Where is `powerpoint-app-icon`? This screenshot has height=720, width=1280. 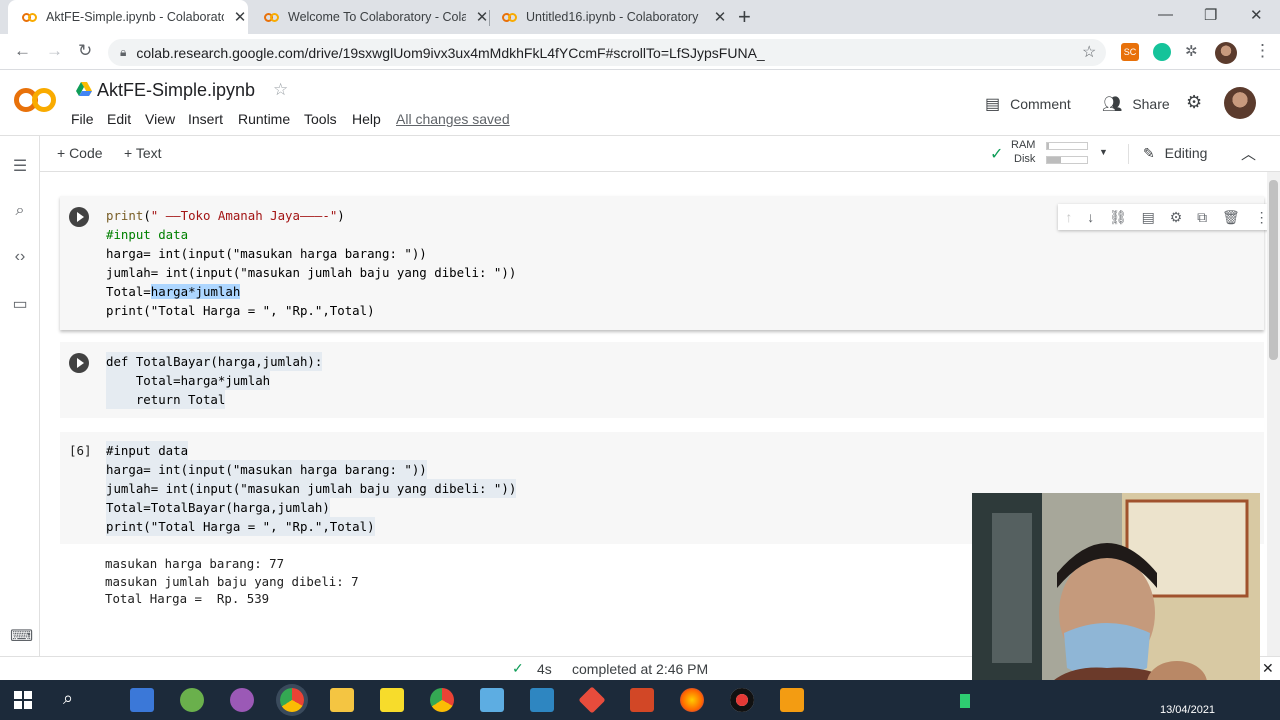 powerpoint-app-icon is located at coordinates (642, 700).